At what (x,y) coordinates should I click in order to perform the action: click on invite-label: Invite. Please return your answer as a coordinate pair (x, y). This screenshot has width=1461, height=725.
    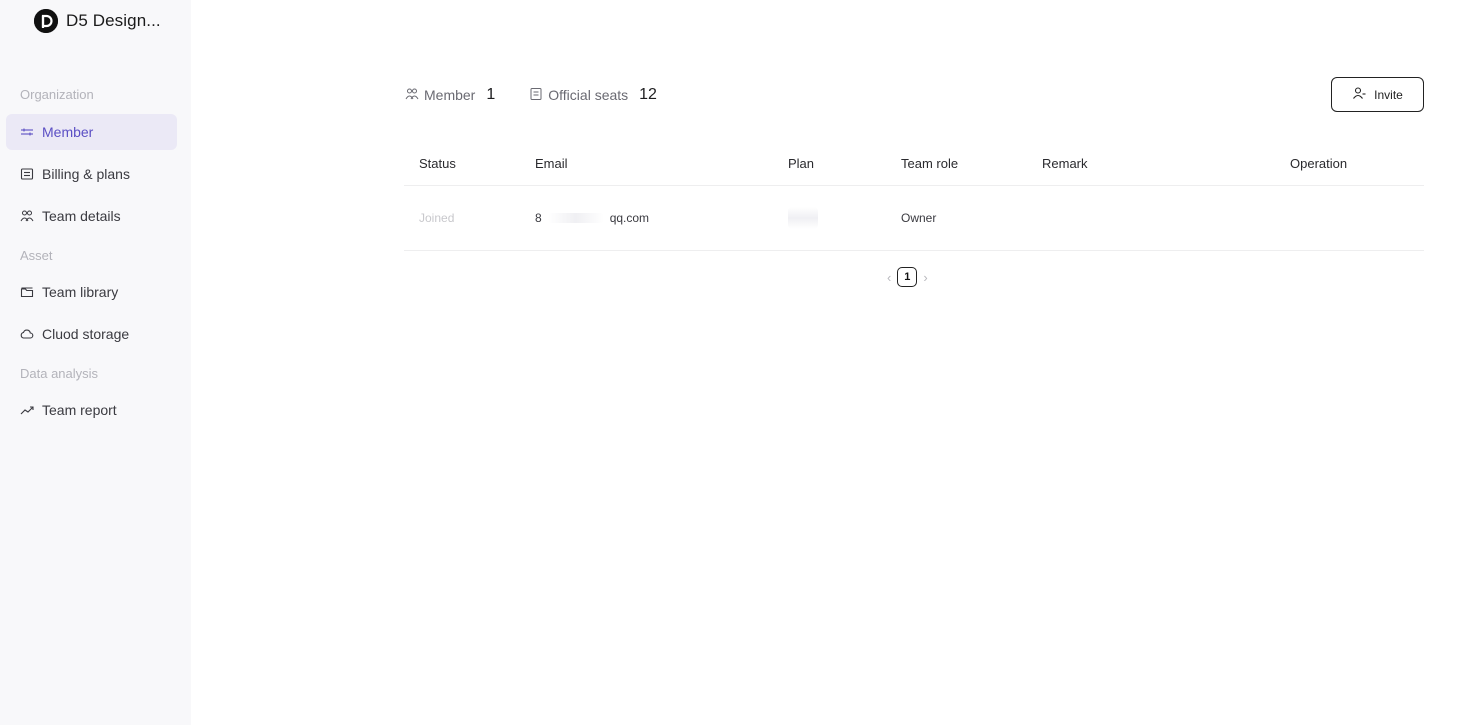
    Looking at the image, I should click on (1388, 94).